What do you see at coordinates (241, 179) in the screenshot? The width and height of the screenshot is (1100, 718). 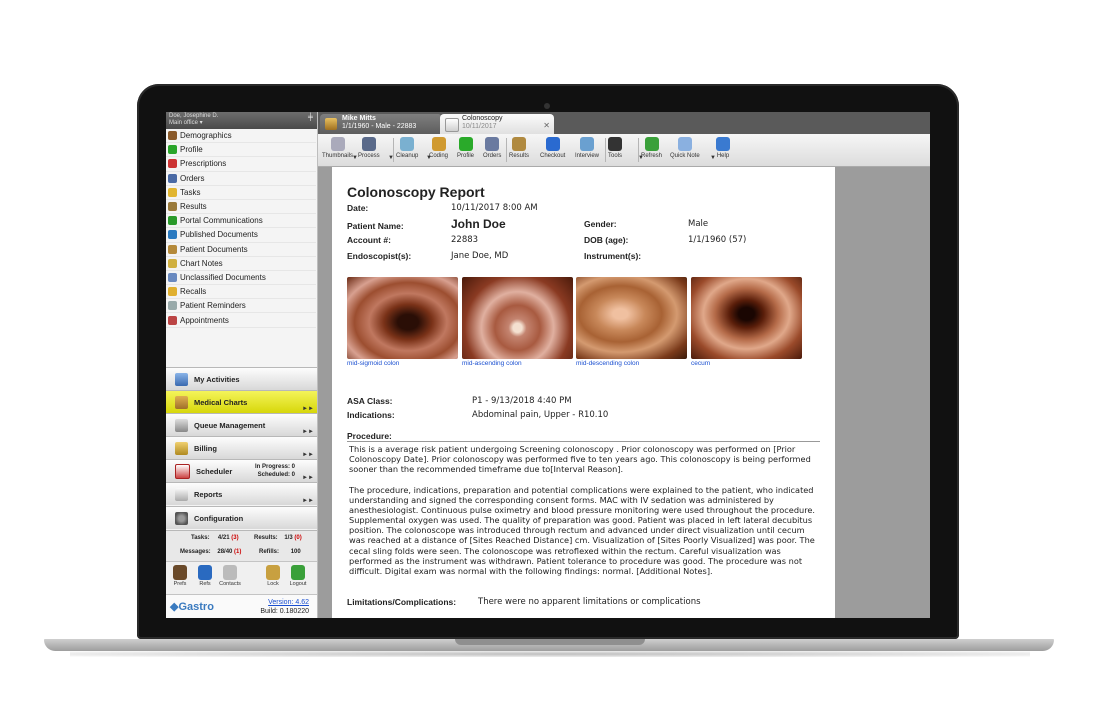 I see `sidebar-item-orders: Orders` at bounding box center [241, 179].